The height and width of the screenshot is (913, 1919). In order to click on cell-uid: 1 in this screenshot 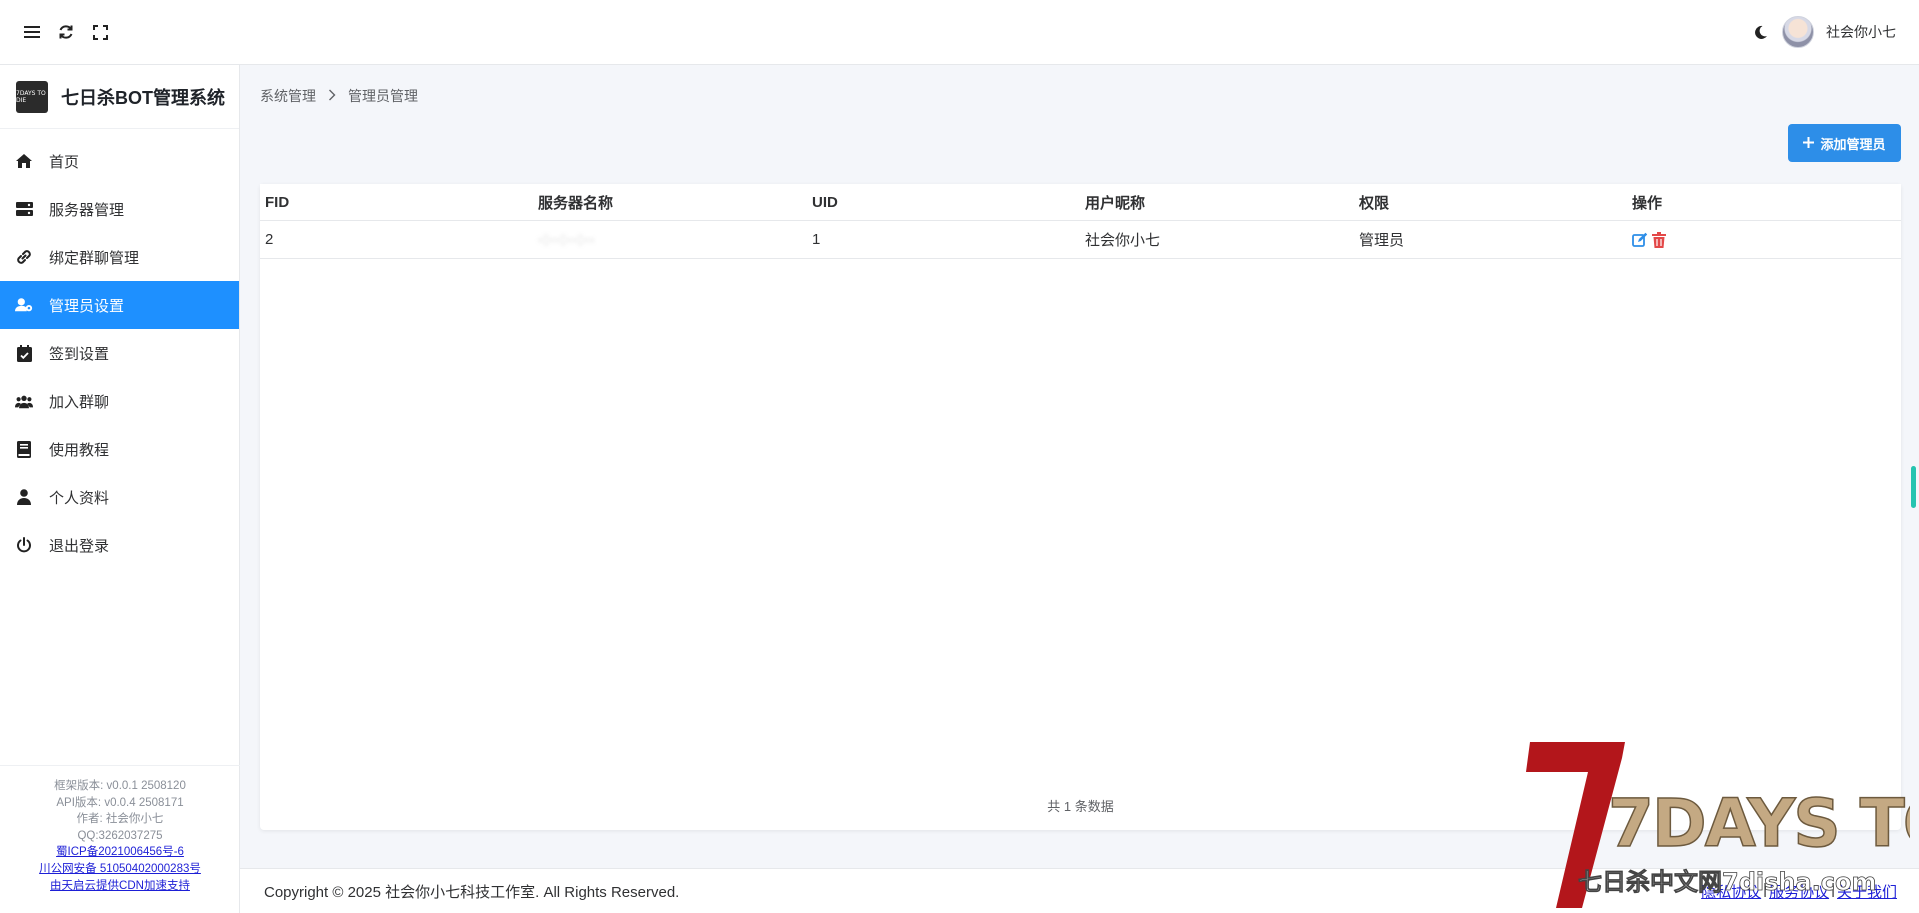, I will do `click(816, 239)`.